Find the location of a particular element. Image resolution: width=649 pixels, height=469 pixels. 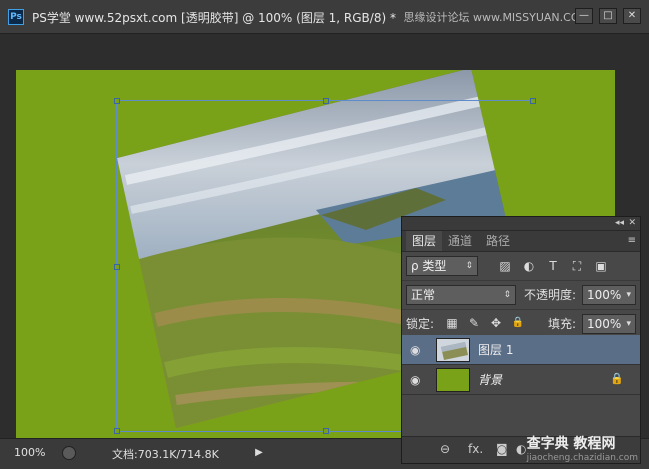

shape-filter-icon: ⛶ is located at coordinates (577, 266).